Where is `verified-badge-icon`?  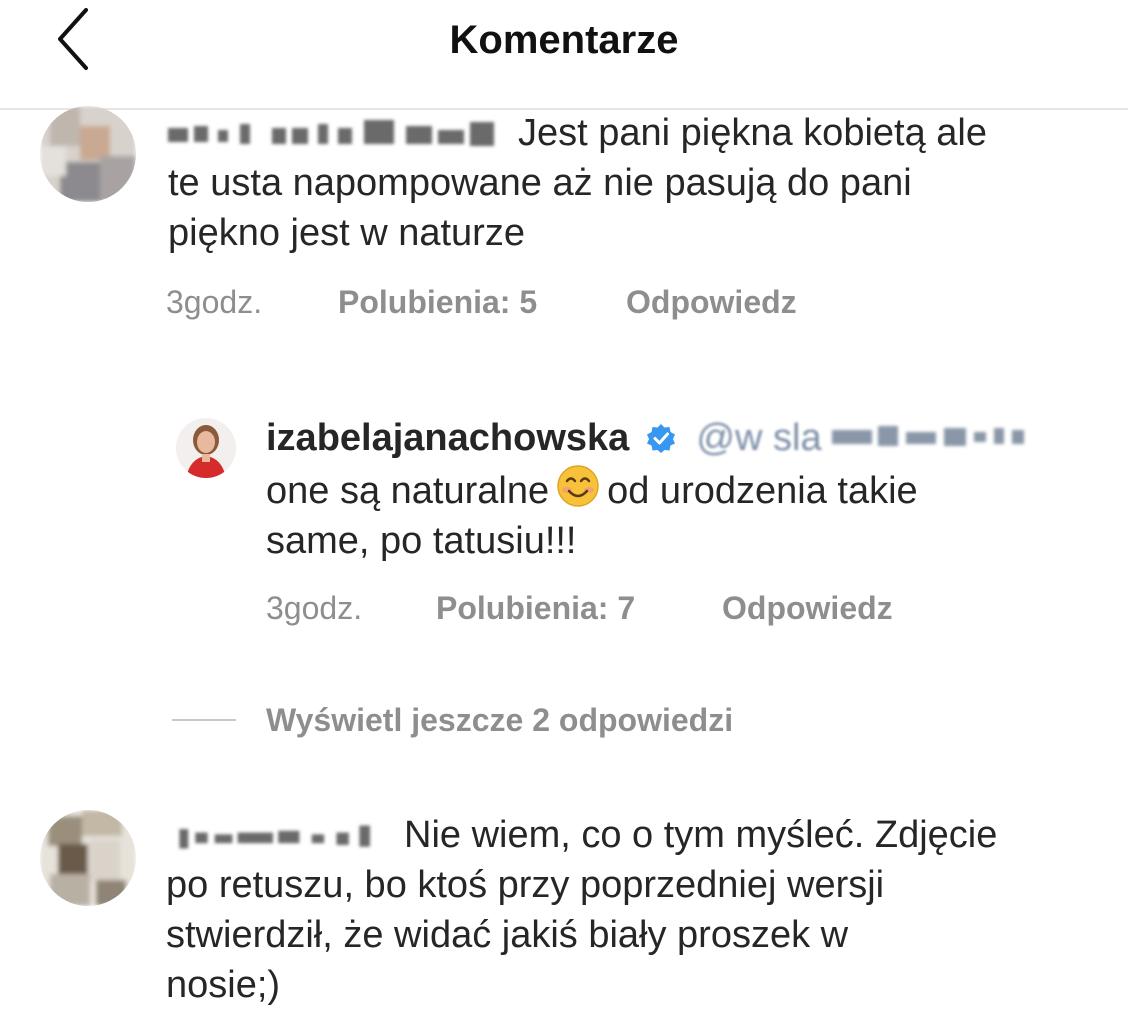 verified-badge-icon is located at coordinates (660, 438).